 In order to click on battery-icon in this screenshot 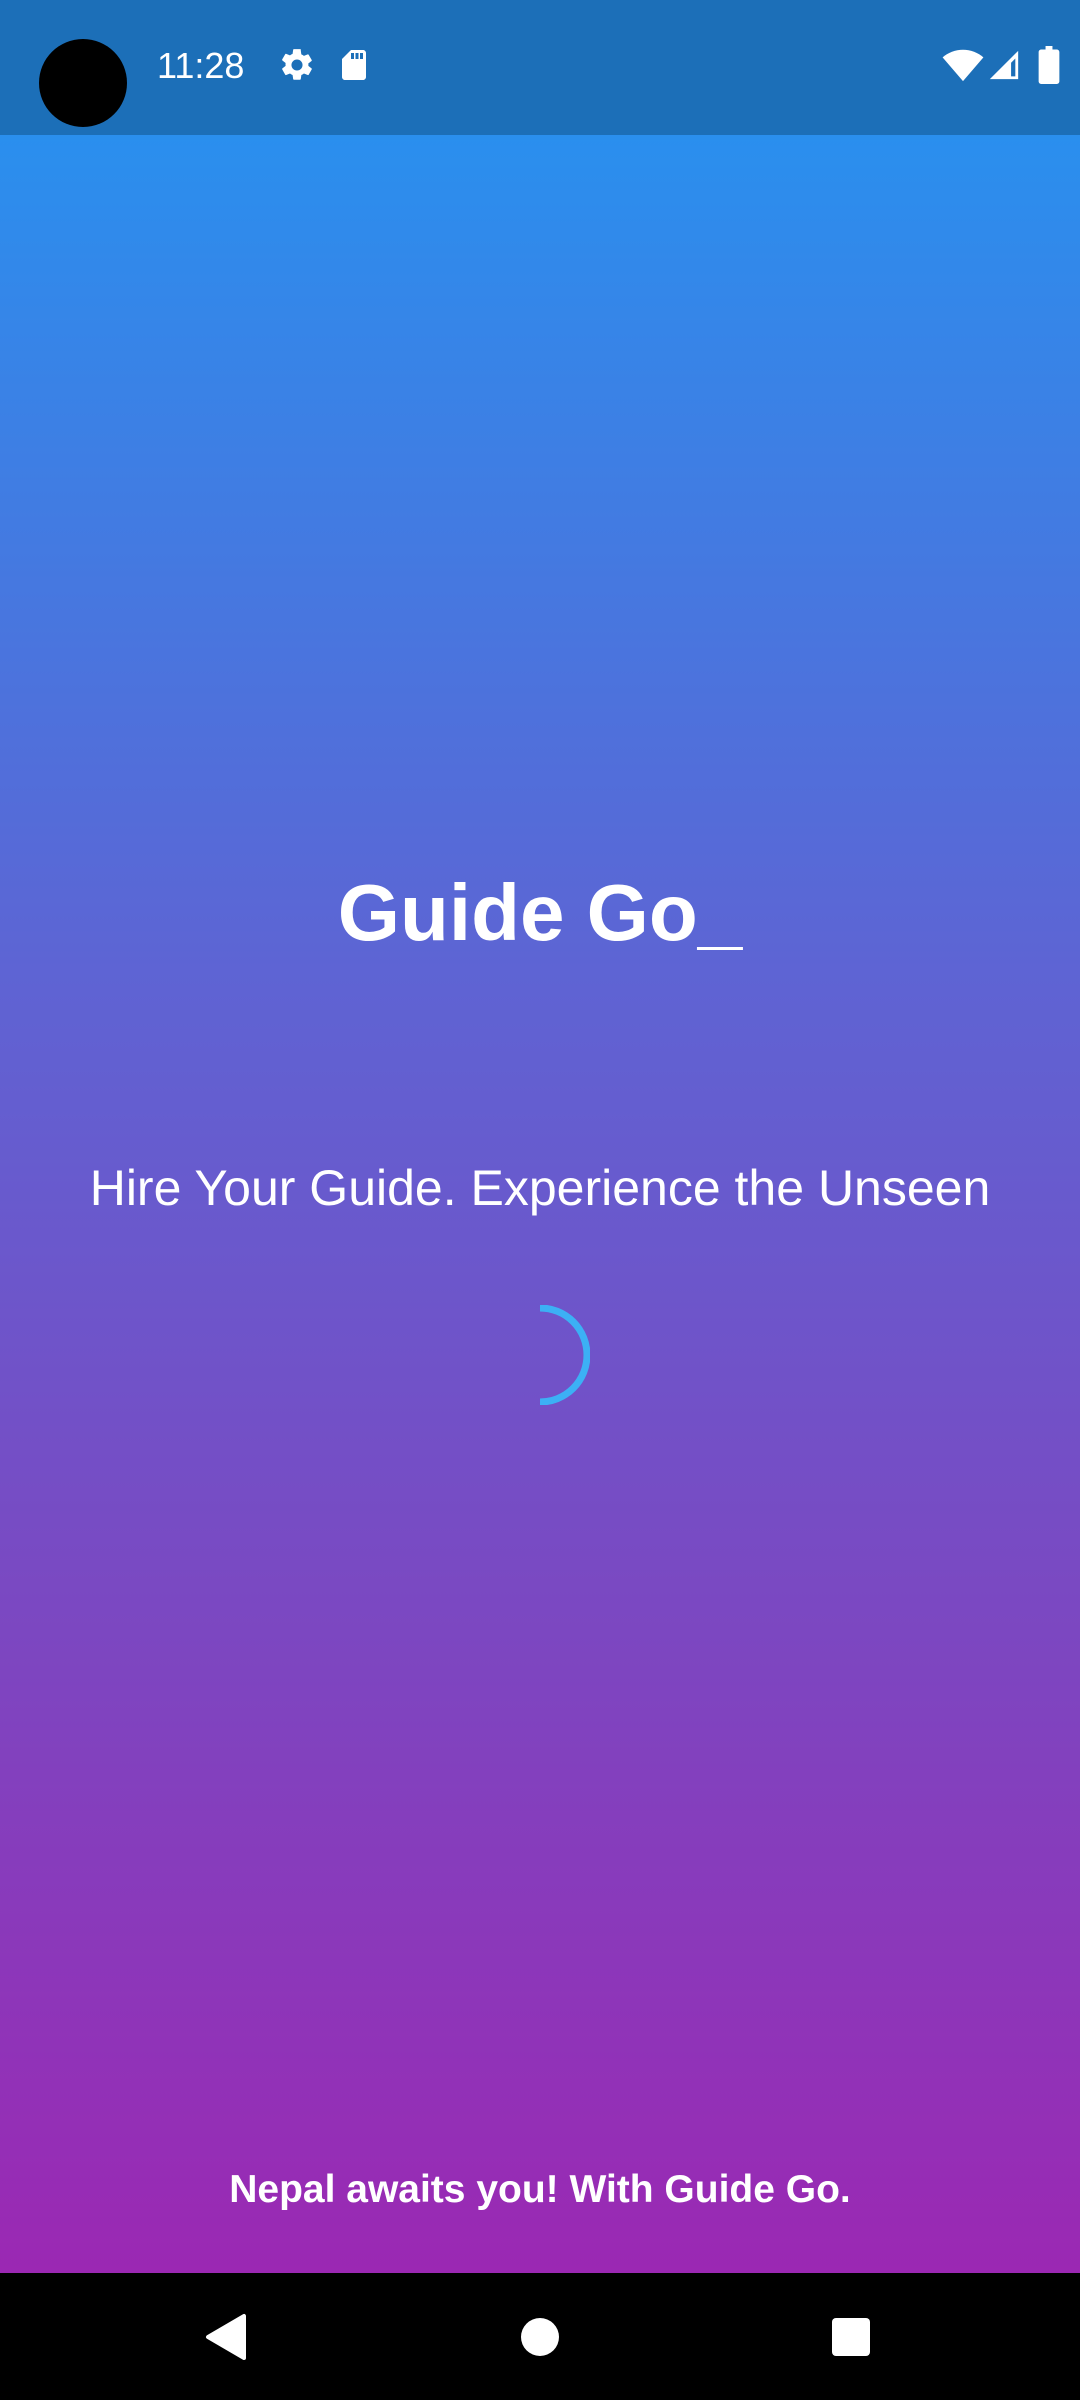, I will do `click(1049, 67)`.